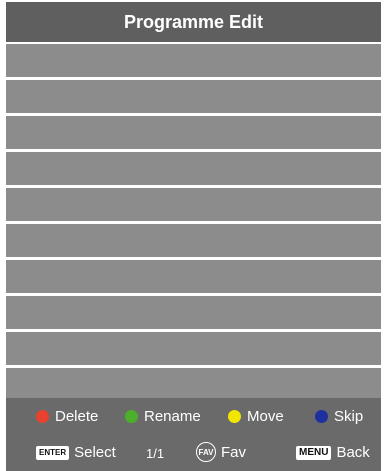  Describe the element at coordinates (155, 453) in the screenshot. I see `page-indicator: 1/1` at that location.